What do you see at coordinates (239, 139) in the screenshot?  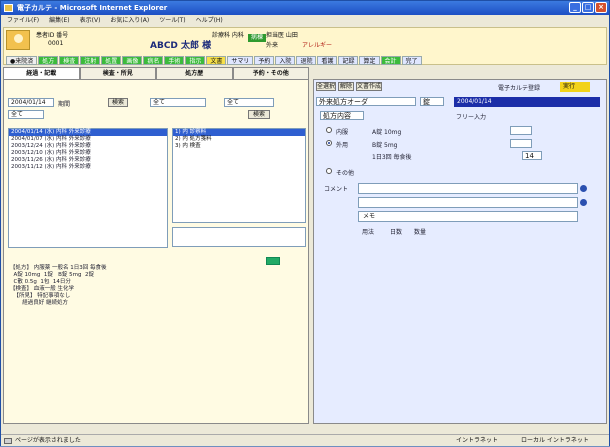 I see `list-item: 2) 内 処方箋料` at bounding box center [239, 139].